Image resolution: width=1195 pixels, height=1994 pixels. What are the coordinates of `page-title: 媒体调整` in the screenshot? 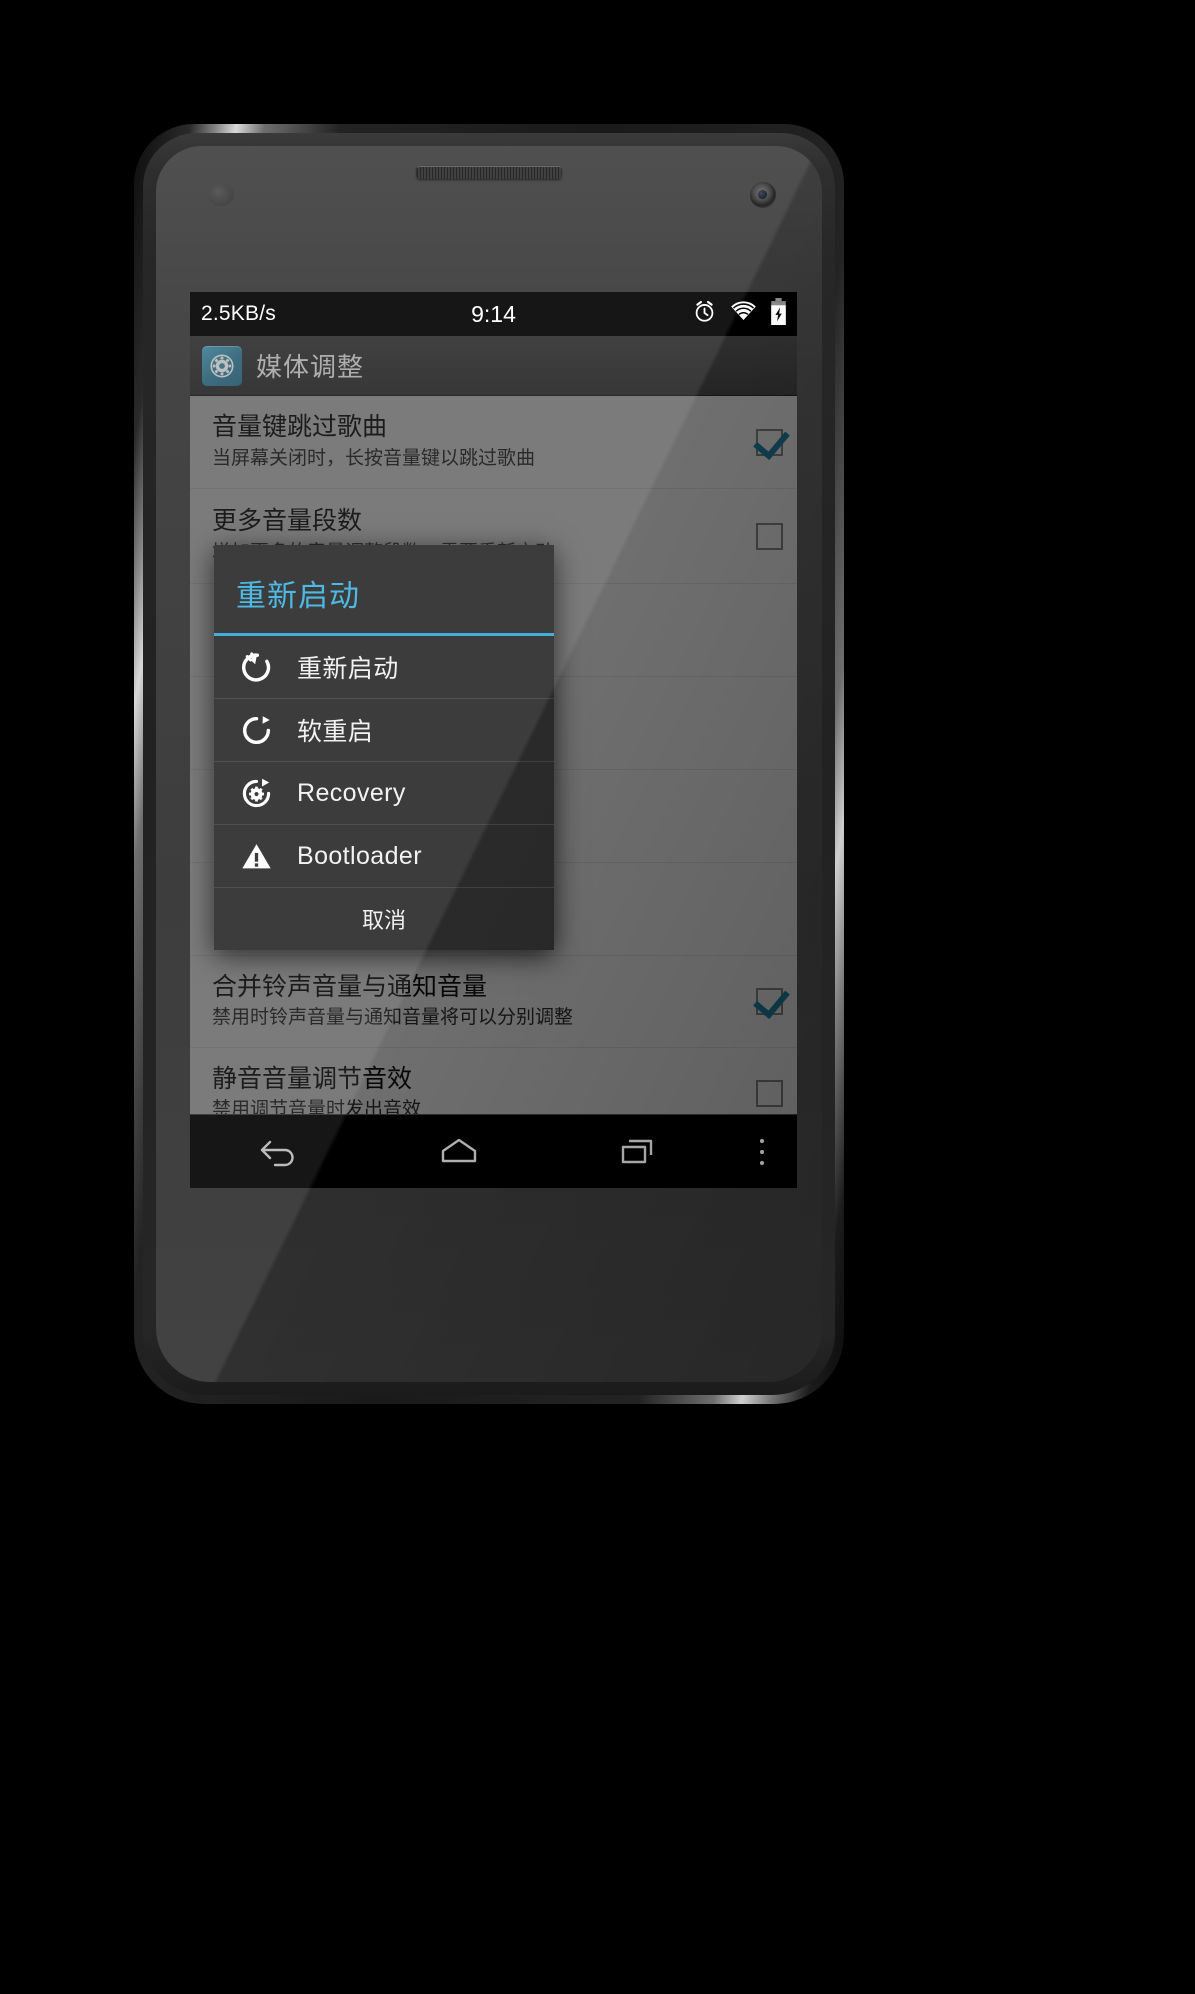 It's located at (310, 367).